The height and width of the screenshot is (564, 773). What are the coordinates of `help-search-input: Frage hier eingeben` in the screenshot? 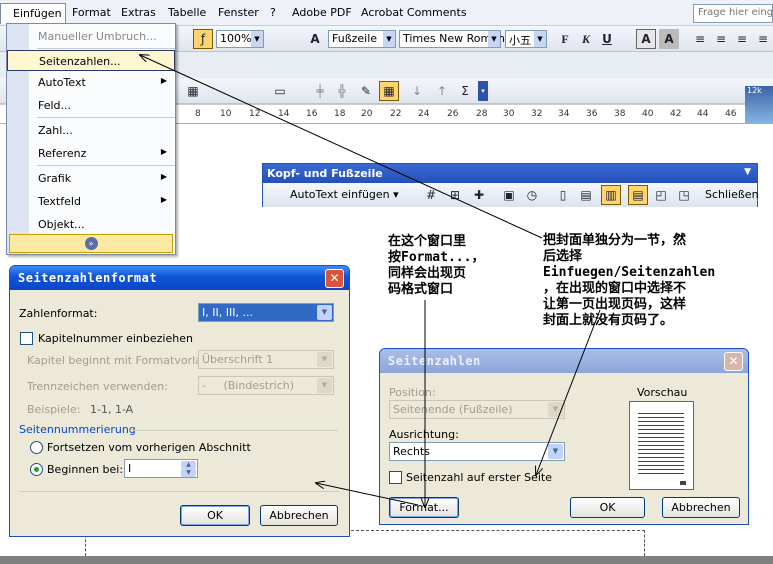 It's located at (733, 13).